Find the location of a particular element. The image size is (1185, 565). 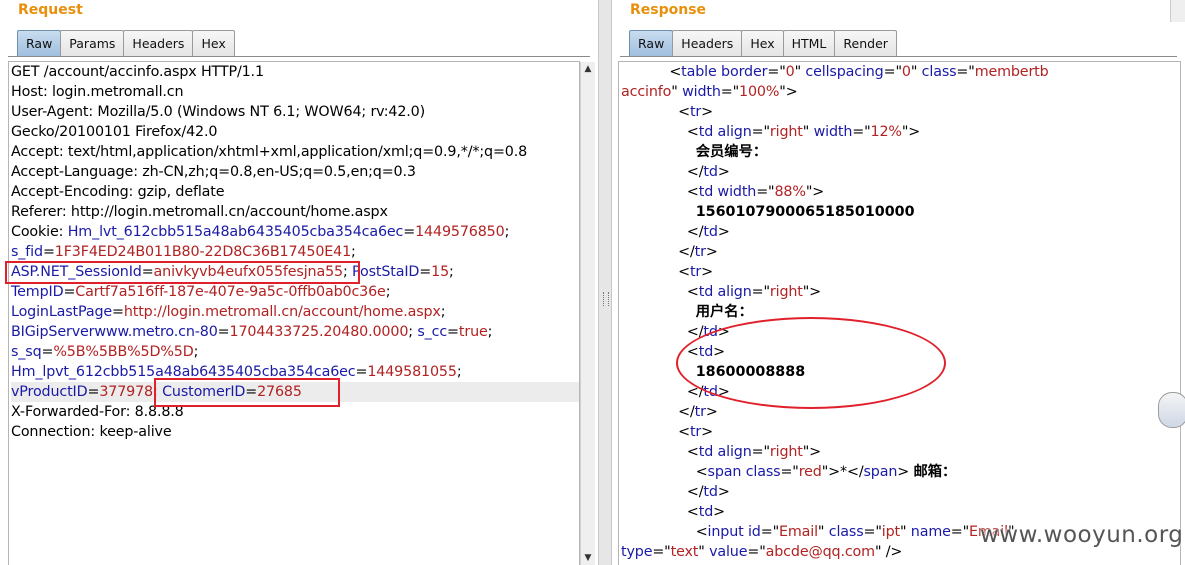

cookie-key: BIGipServerwww.metro.cn-80 is located at coordinates (114, 332).